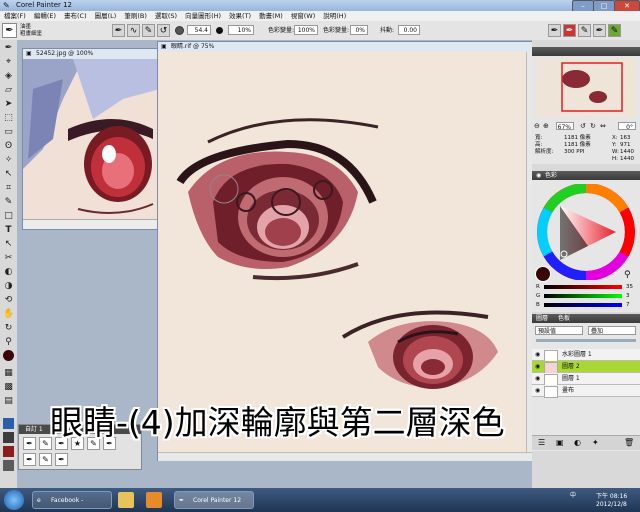  I want to click on image-hose-icon, so click(8, 465).